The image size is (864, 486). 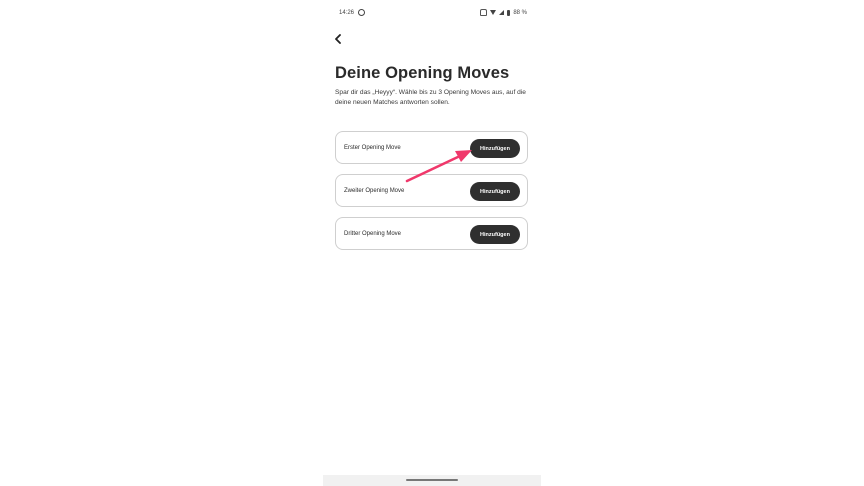 I want to click on back-button, so click(x=338, y=39).